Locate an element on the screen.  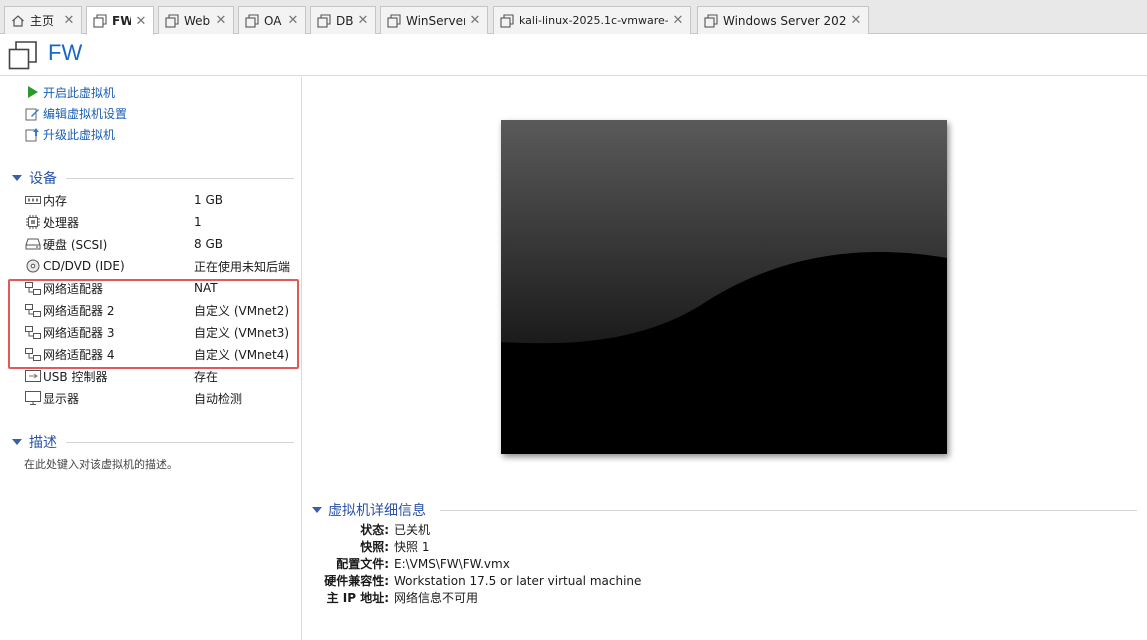
device-name: USB 控制器 is located at coordinates (75, 376).